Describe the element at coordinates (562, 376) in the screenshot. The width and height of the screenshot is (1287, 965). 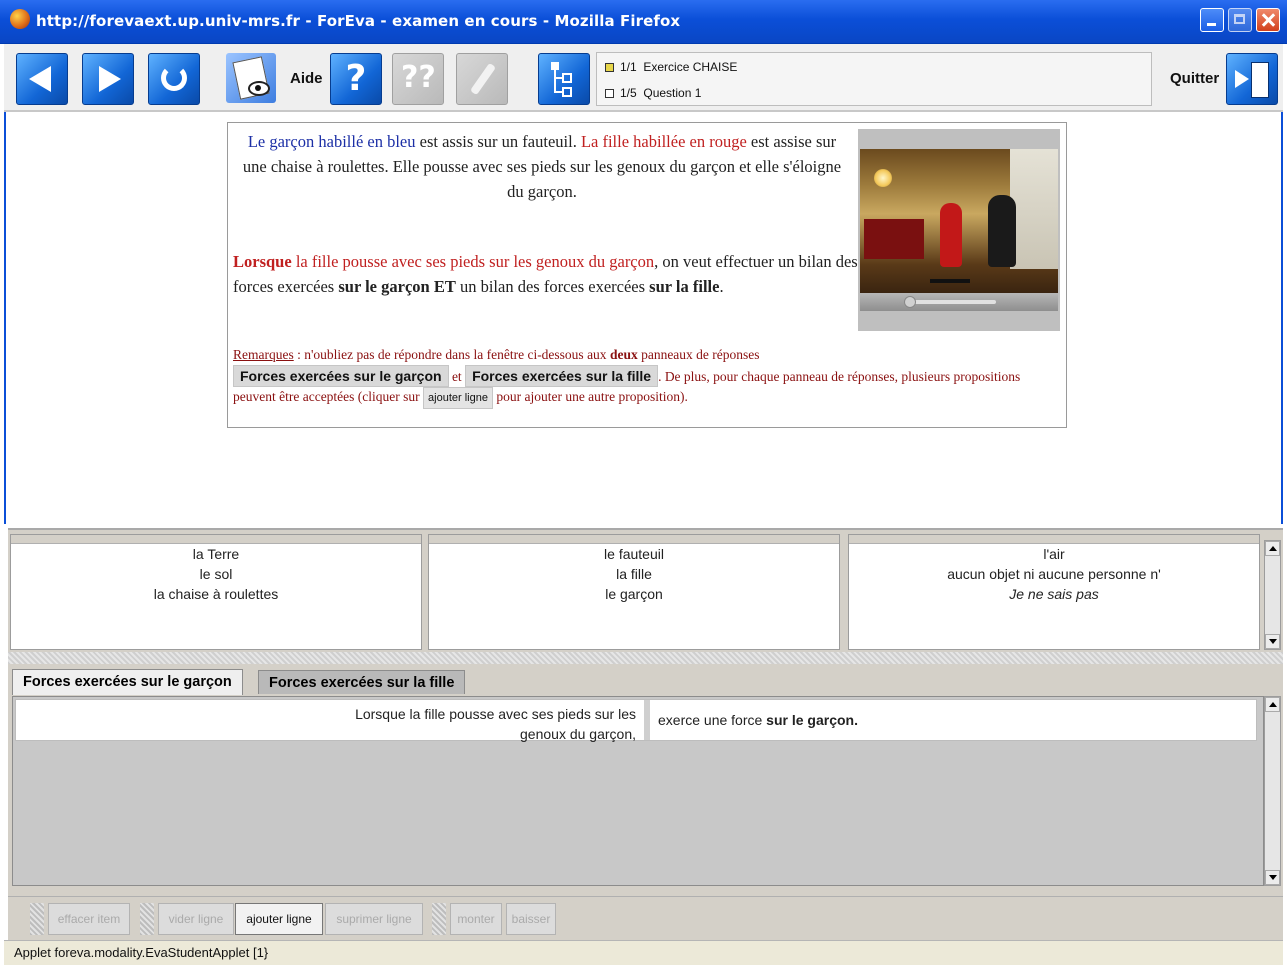
I see `remarks-tab-girl-chip: Forces exercées sur la fille` at that location.